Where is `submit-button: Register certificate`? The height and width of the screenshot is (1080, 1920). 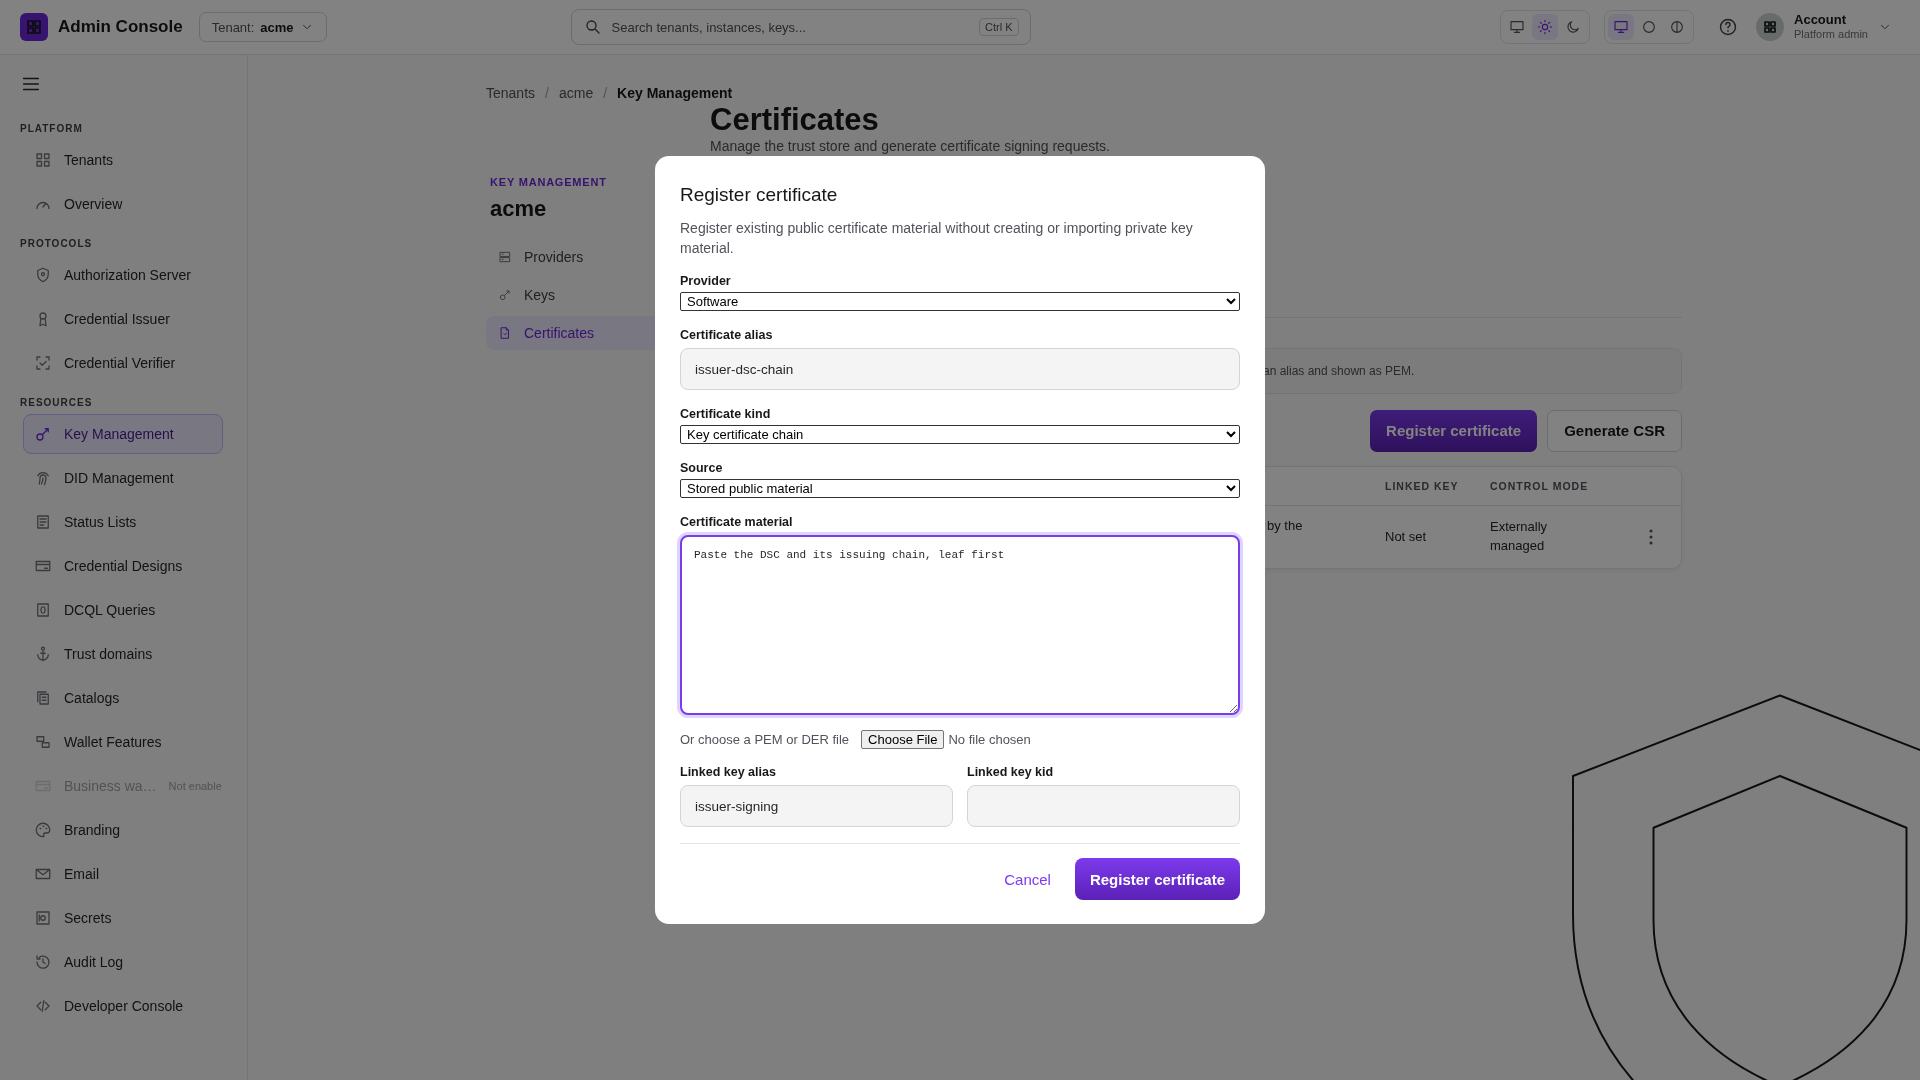 submit-button: Register certificate is located at coordinates (1157, 879).